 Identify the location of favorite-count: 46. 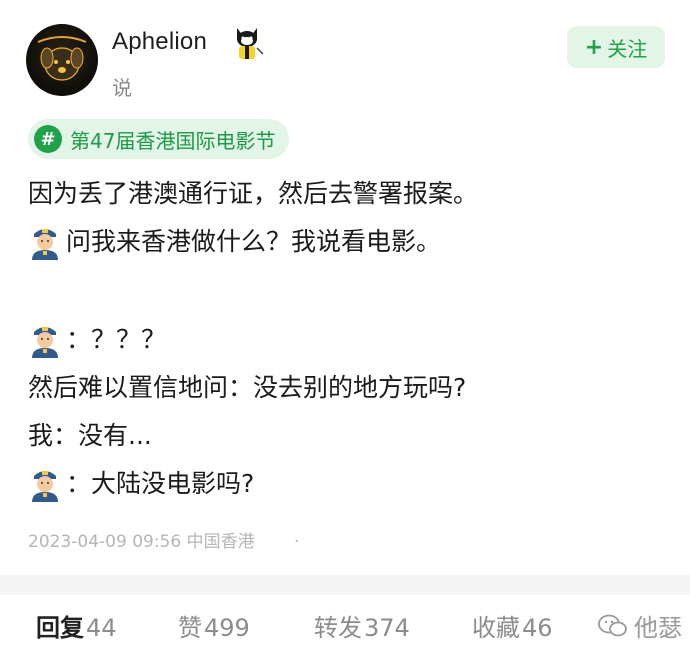
(537, 628).